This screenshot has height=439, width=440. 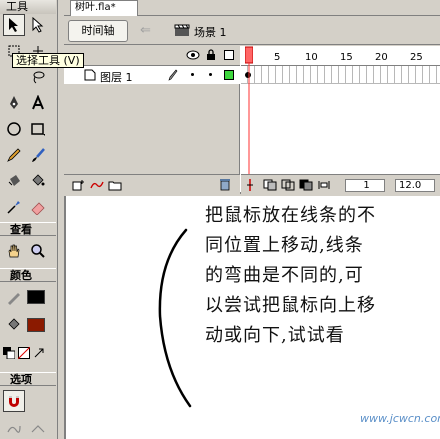 What do you see at coordinates (229, 75) in the screenshot?
I see `layer-outline-color` at bounding box center [229, 75].